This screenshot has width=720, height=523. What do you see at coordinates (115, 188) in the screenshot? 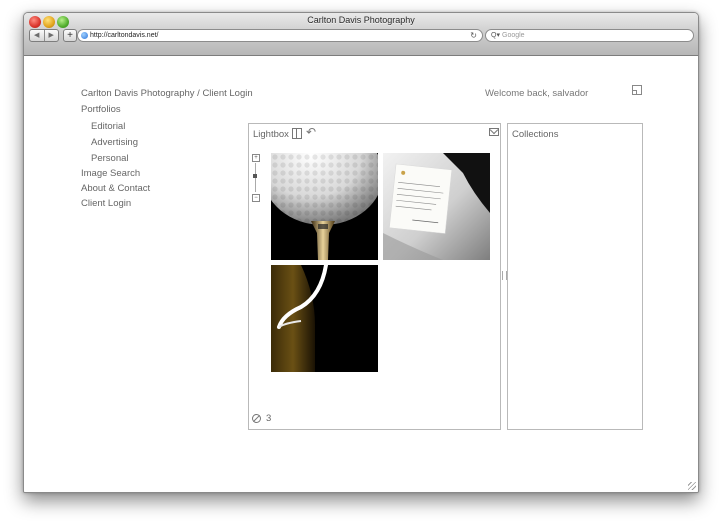
I see `nav-about-contact: About & Contact` at bounding box center [115, 188].